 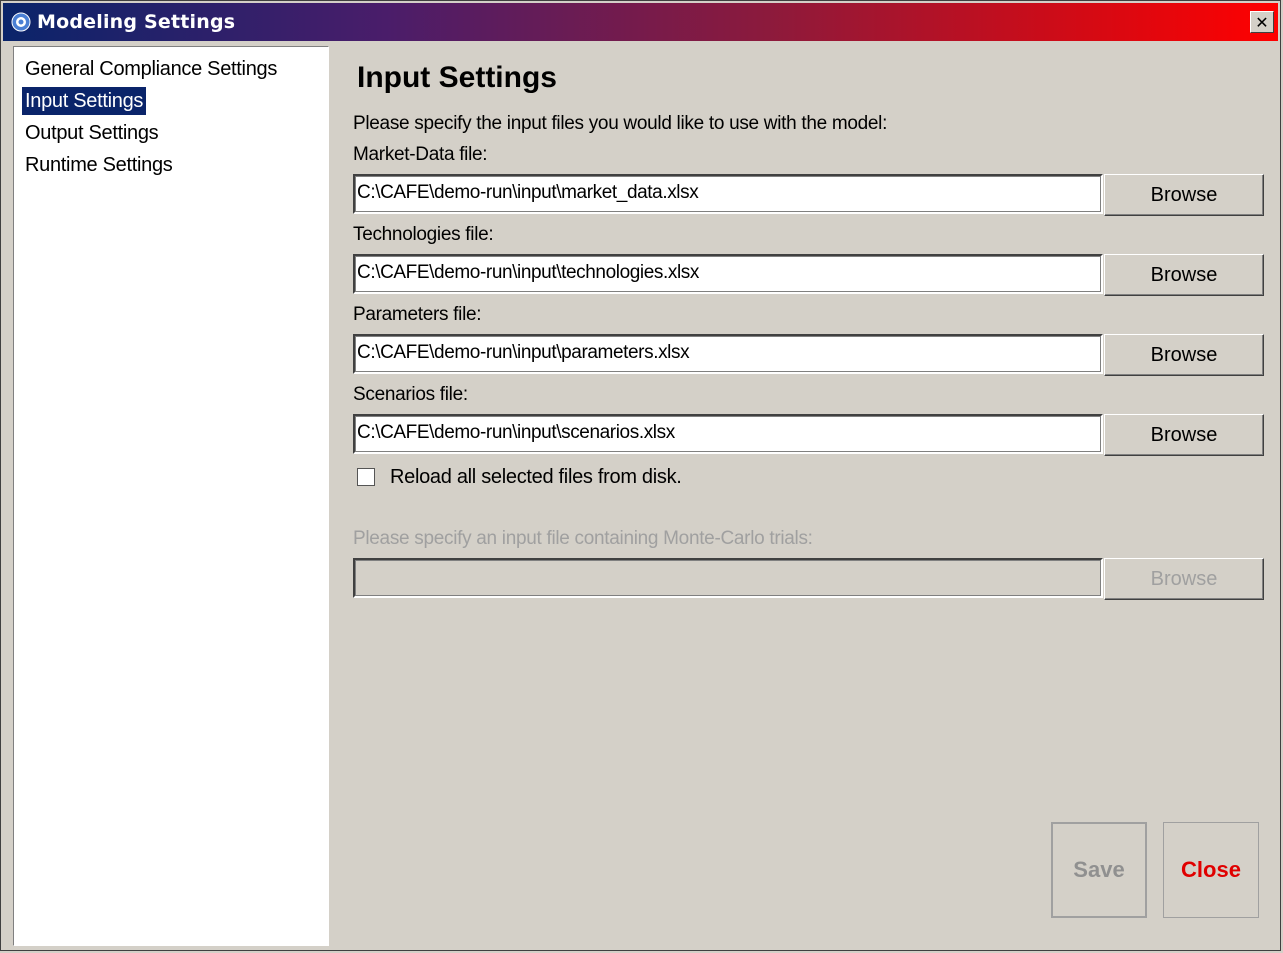 I want to click on scenarios-input: C:\CAFE\demo-run\input\scenarios.xlsx, so click(x=728, y=434).